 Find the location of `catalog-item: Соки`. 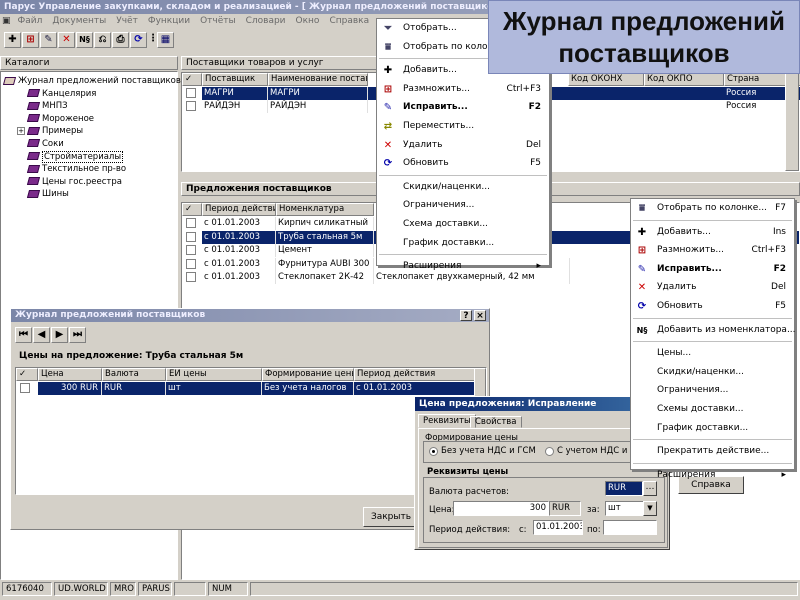

catalog-item: Соки is located at coordinates (90, 144).